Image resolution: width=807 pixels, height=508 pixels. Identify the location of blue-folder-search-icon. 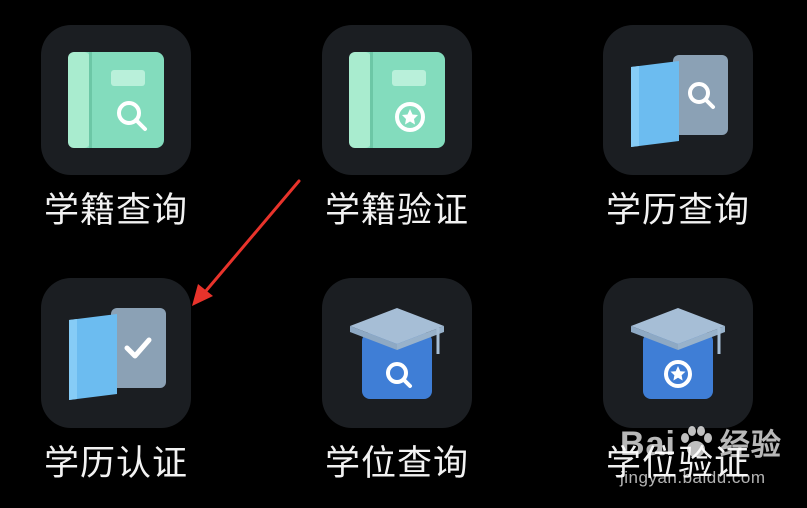
(679, 101).